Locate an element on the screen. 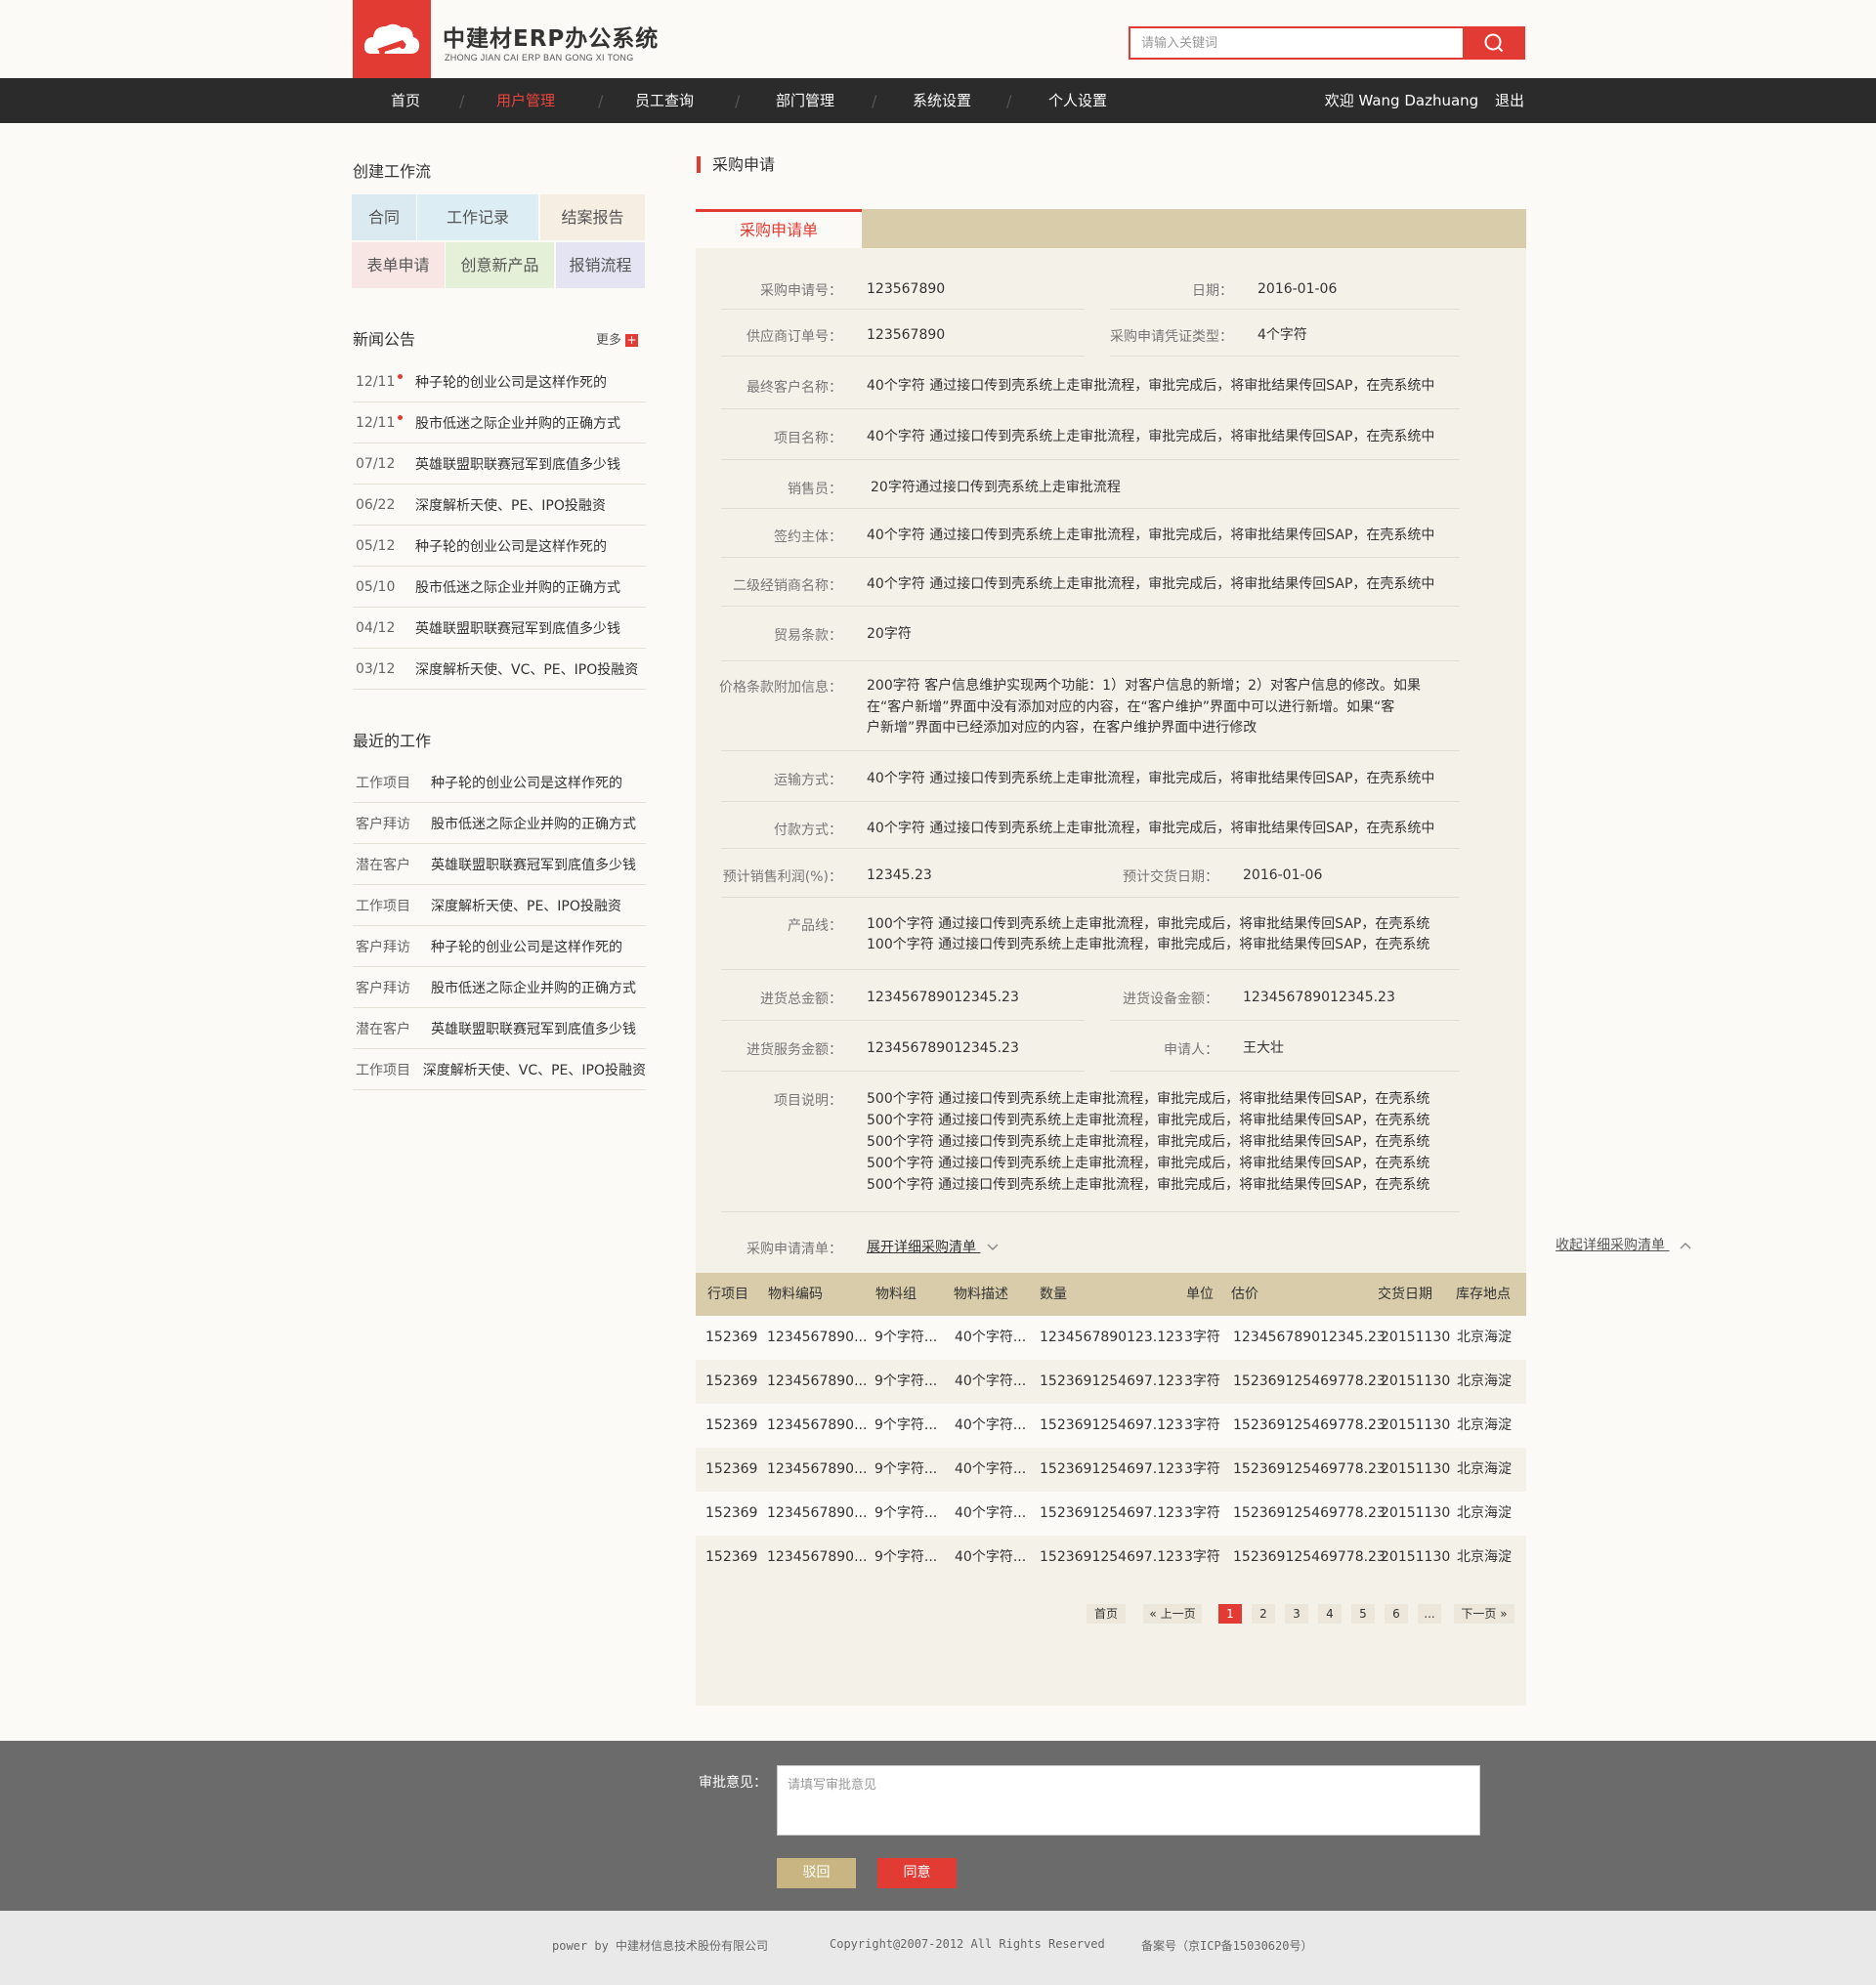 This screenshot has height=1985, width=1876. table-header-cell: 物料编码 is located at coordinates (795, 1294).